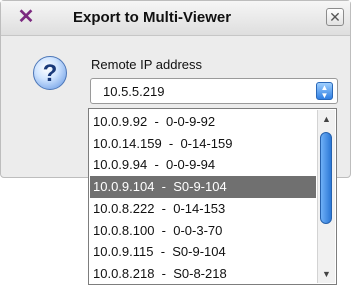  Describe the element at coordinates (26, 17) in the screenshot. I see `multiviewer-app-icon: ✕` at that location.